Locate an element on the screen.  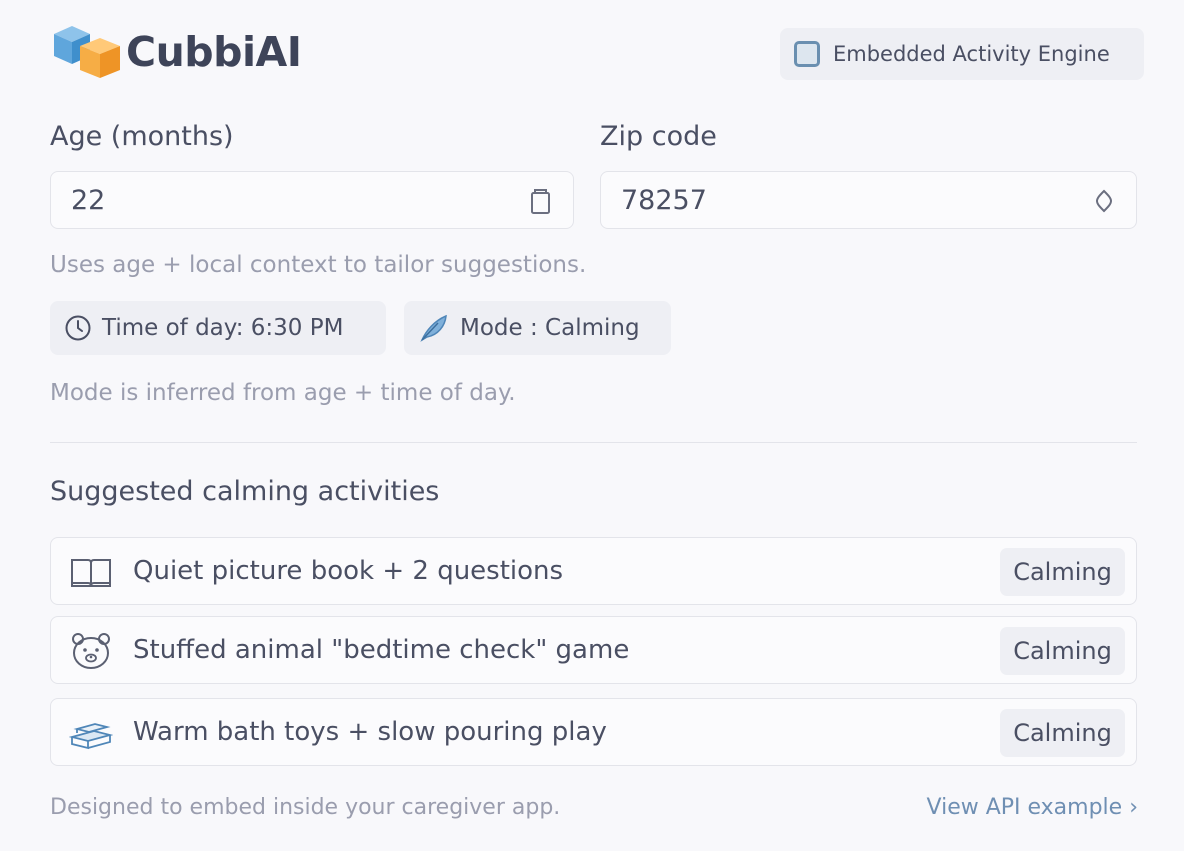
zip-input: 78257 is located at coordinates (868, 200).